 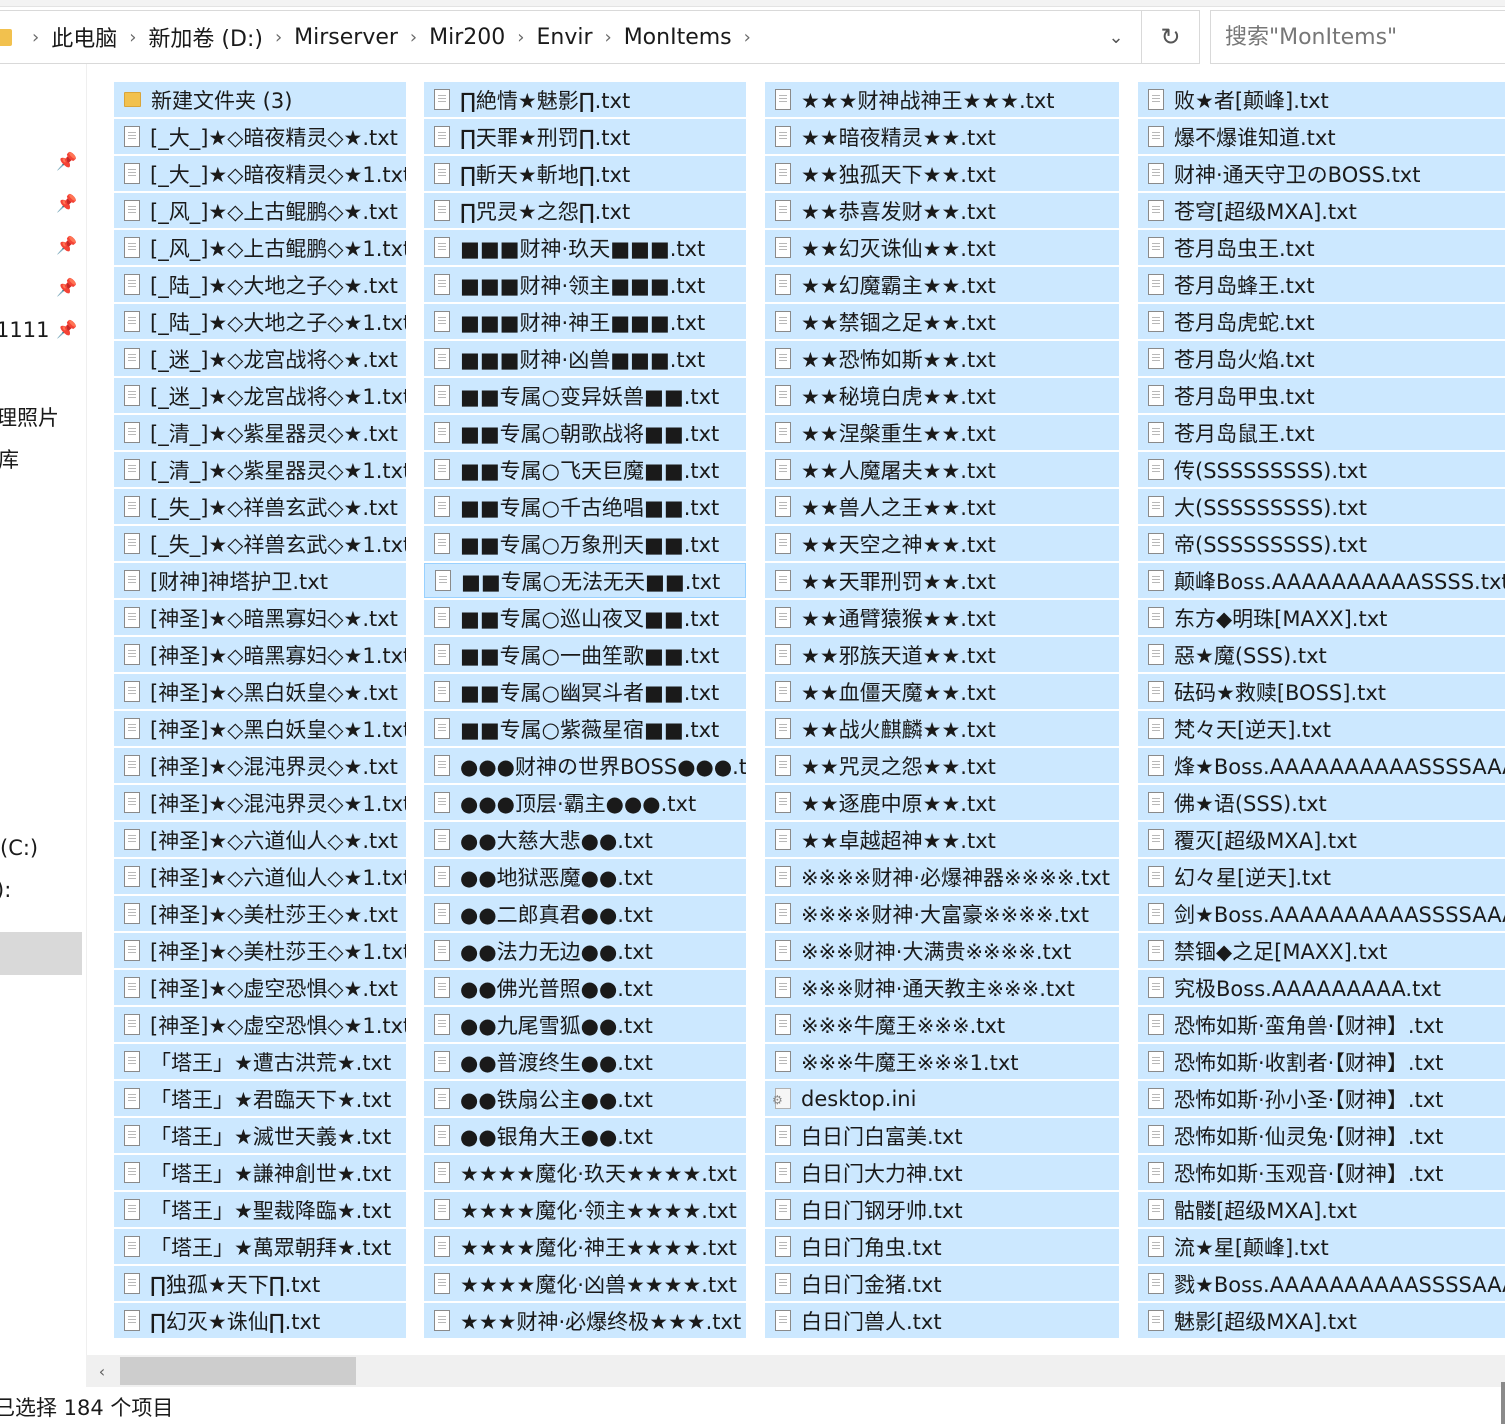 I want to click on file-item: 究极Boss.AAAAAAAAA.txt, so click(x=1321, y=987).